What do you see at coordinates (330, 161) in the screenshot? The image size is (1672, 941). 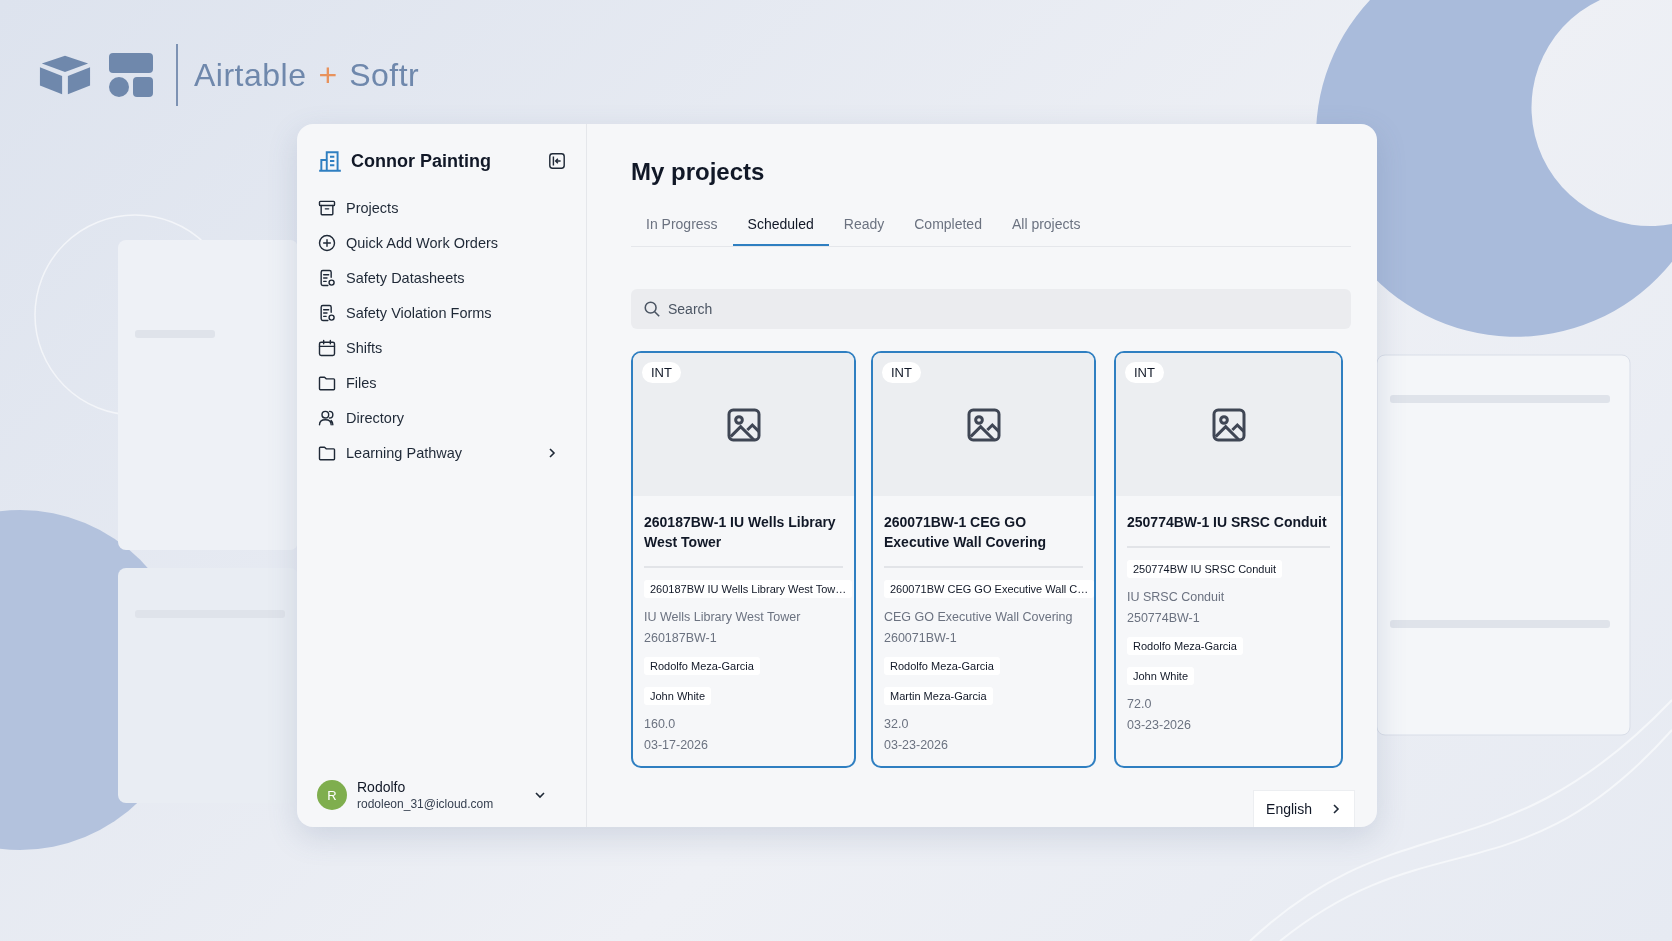 I see `building-icon` at bounding box center [330, 161].